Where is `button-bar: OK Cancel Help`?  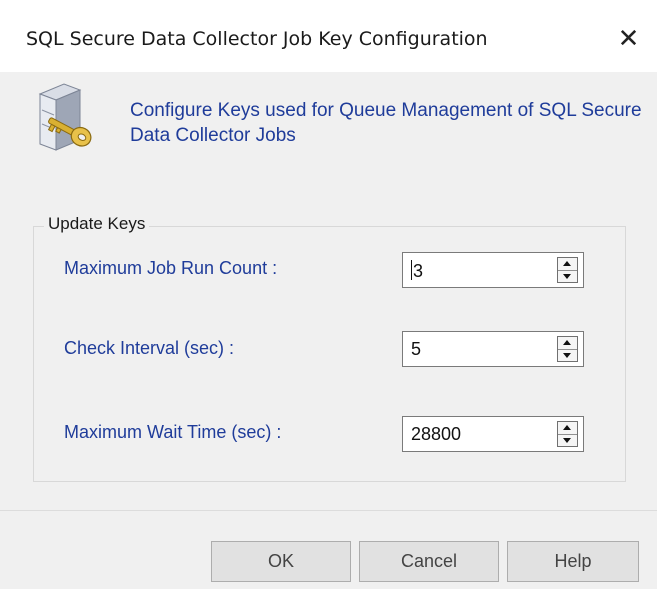
button-bar: OK Cancel Help is located at coordinates (328, 549).